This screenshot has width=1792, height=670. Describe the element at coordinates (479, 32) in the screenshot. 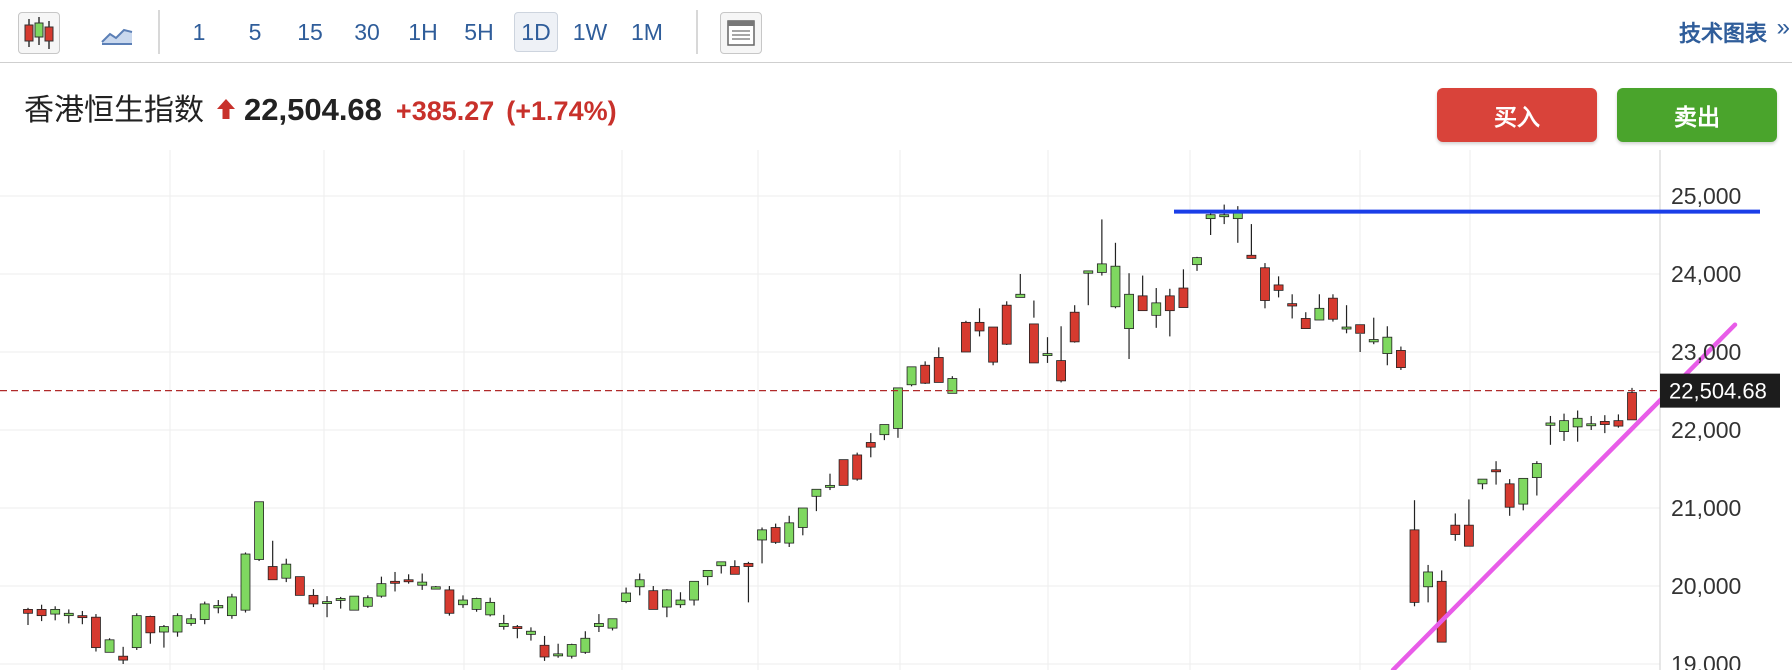

I see `interval-5h: 5H` at that location.